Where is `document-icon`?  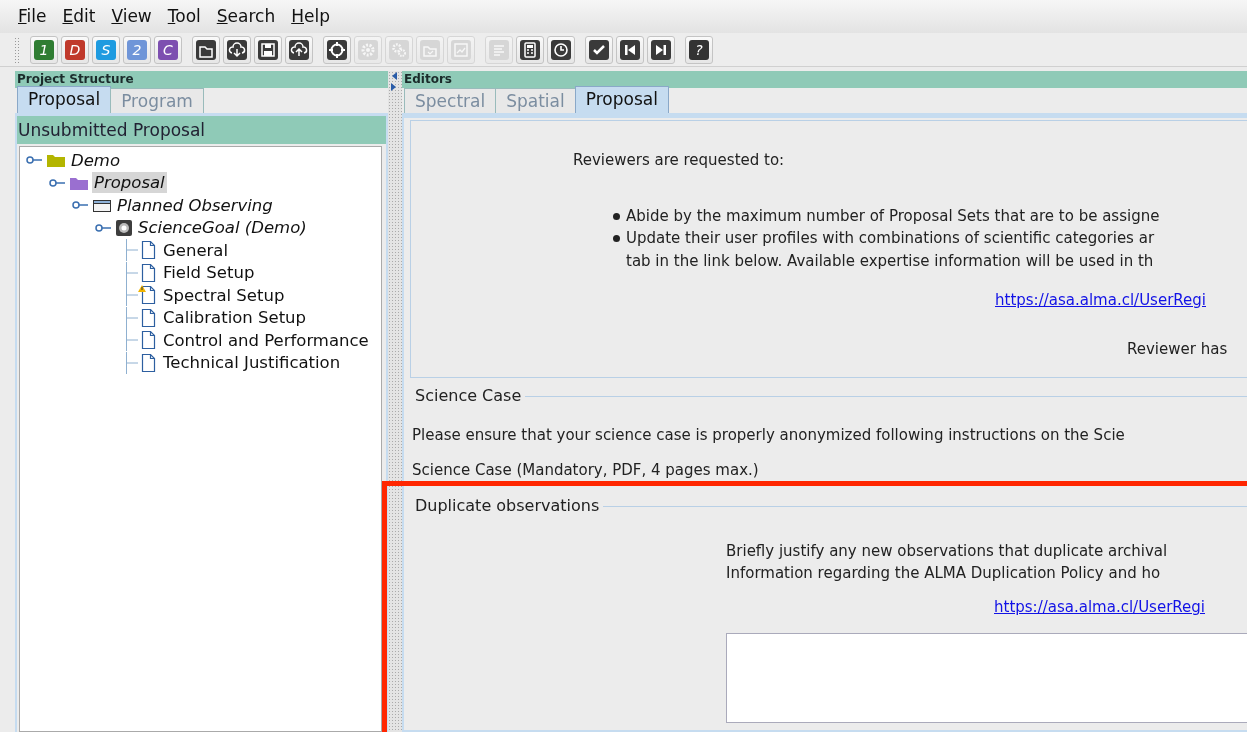 document-icon is located at coordinates (499, 49).